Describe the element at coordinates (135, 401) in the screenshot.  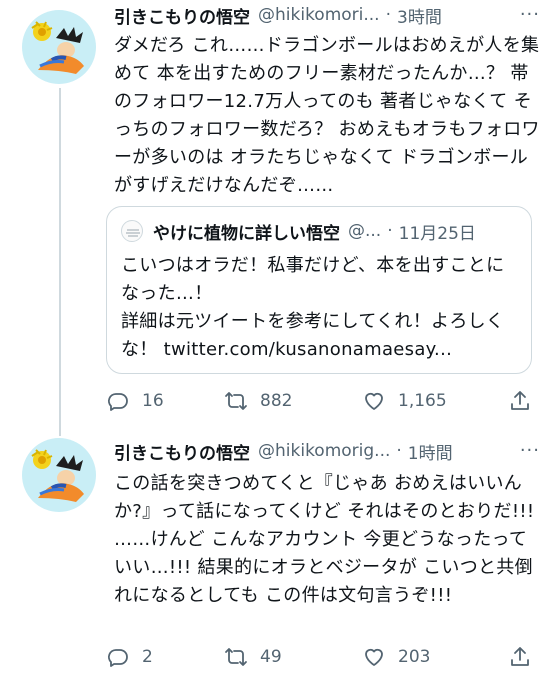
I see `reply-button: 16` at that location.